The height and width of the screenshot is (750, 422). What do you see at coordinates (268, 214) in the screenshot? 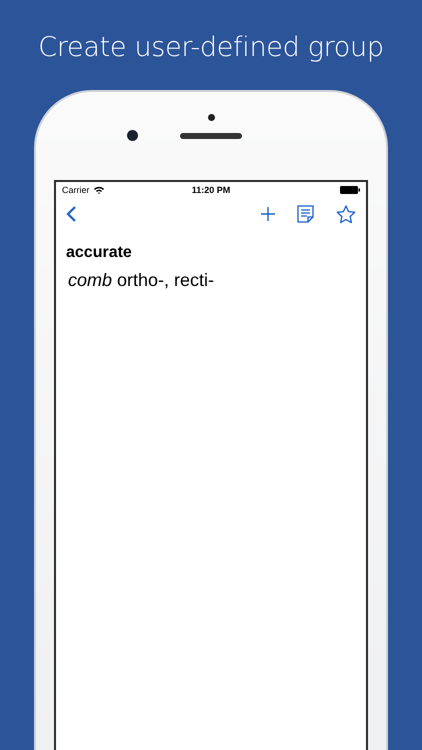
I see `add-button` at bounding box center [268, 214].